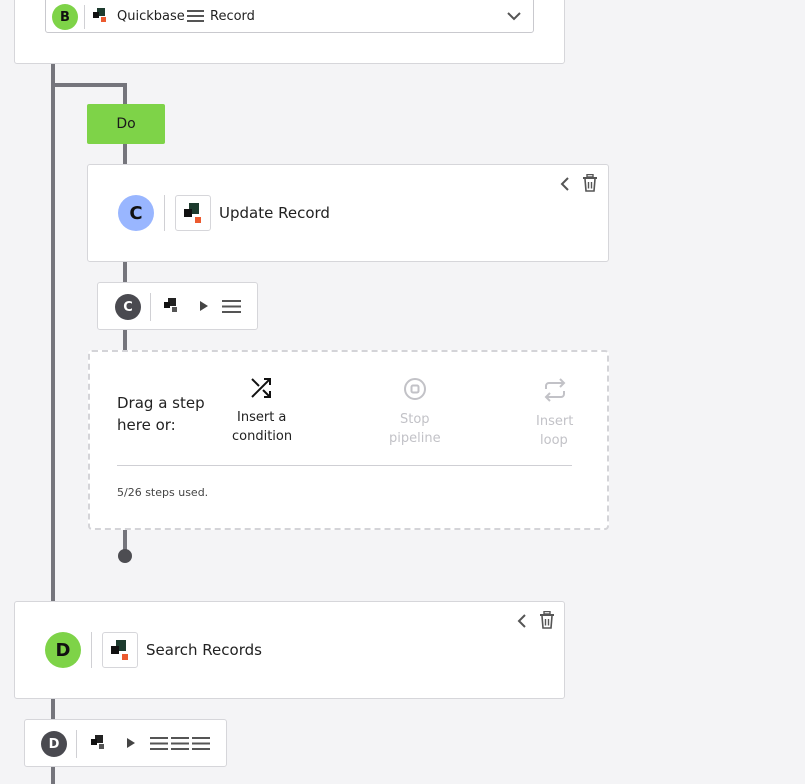 The image size is (805, 784). Describe the element at coordinates (125, 340) in the screenshot. I see `mini-to-dropzone-connector` at that location.